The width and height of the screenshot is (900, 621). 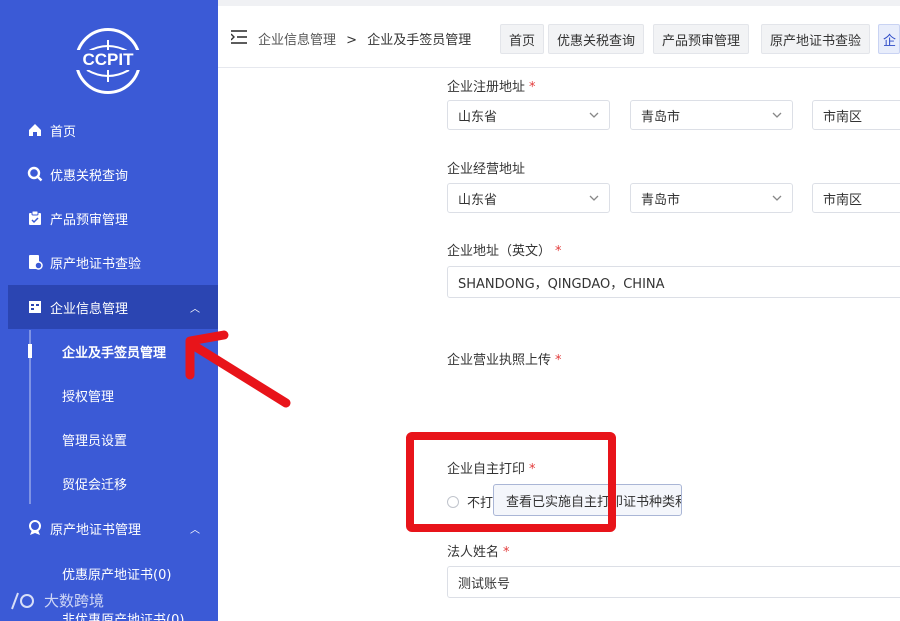 I want to click on legal-name-input: 测试账号, so click(x=673, y=582).